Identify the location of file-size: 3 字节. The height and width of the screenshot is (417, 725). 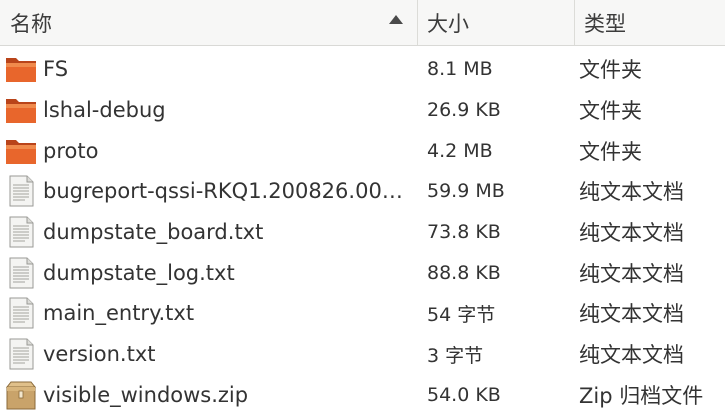
(455, 355).